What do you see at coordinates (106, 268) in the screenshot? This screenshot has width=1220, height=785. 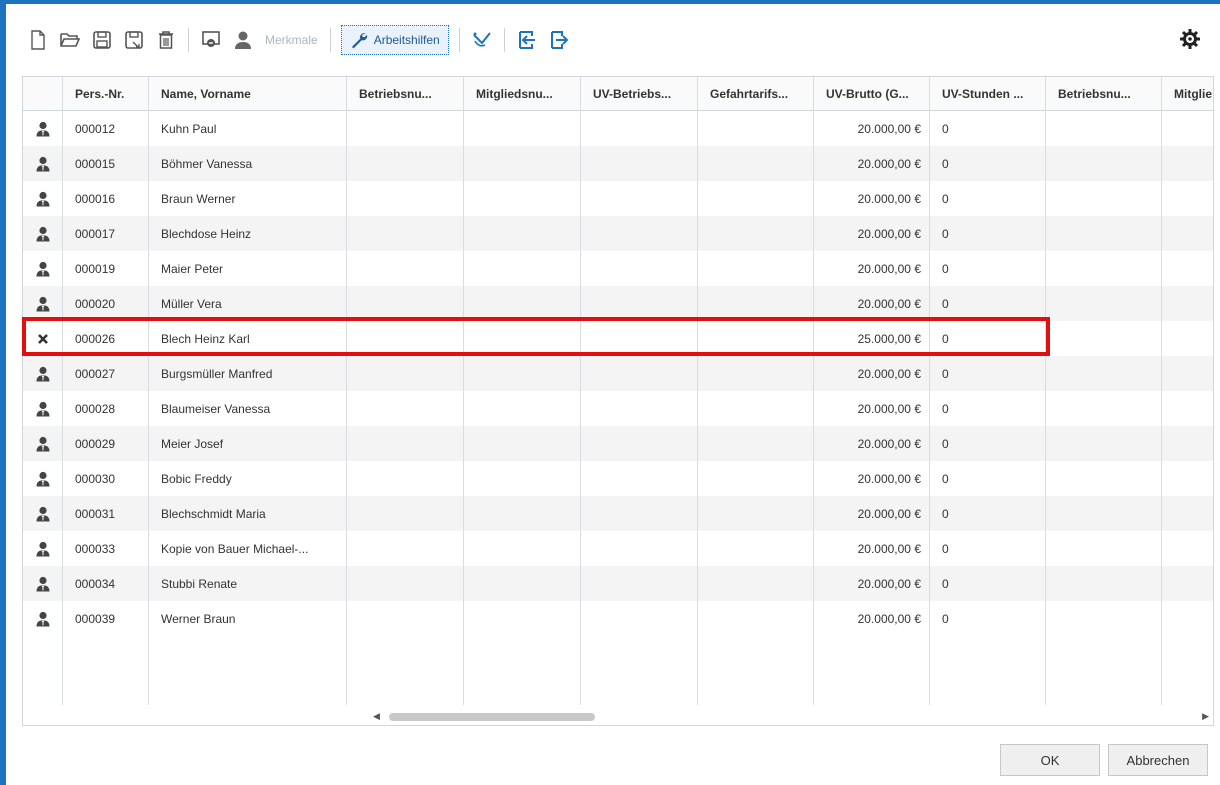 I see `cell-pers-nr: 000019` at bounding box center [106, 268].